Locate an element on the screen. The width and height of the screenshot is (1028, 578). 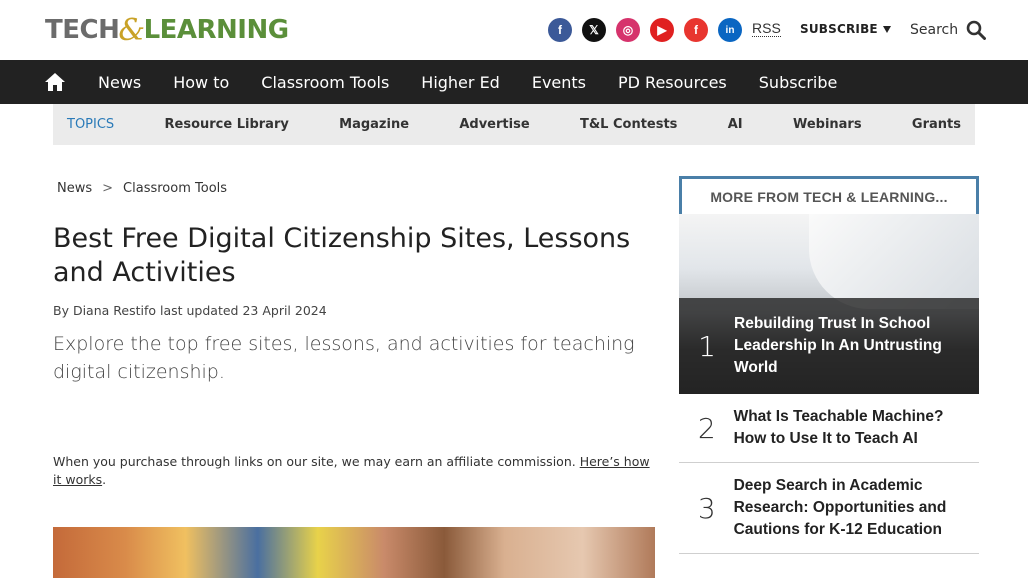
breadcrumb: News > Classroom Tools is located at coordinates (142, 188).